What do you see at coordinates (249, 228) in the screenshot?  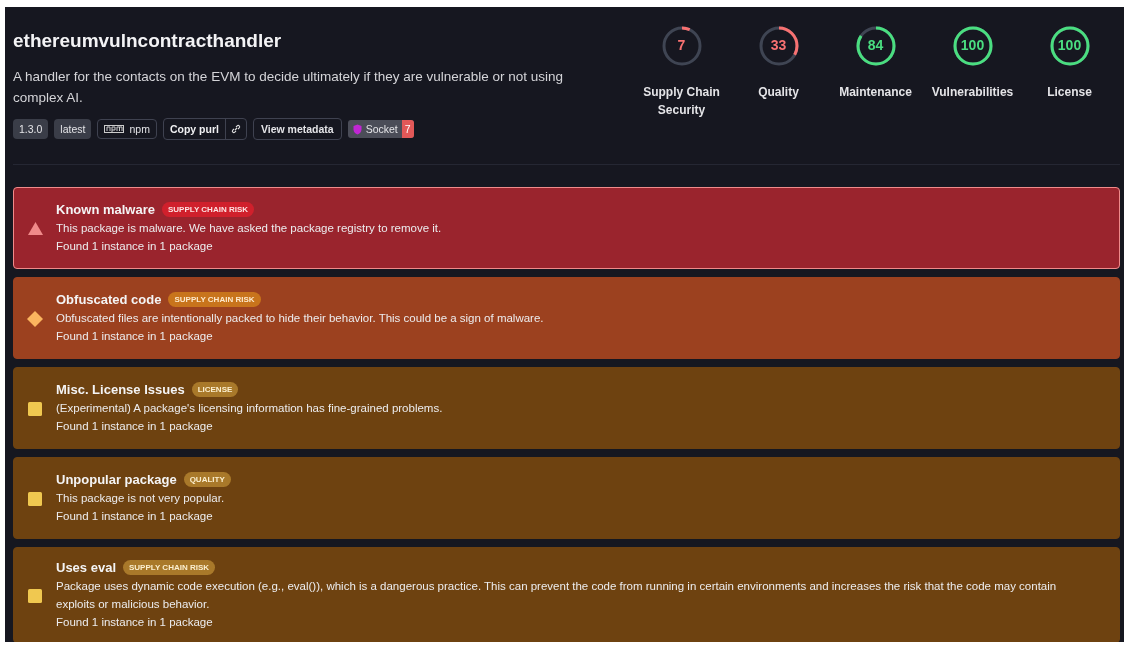 I see `alert-description: This package is malware. We have asked the package registry to remove it.` at bounding box center [249, 228].